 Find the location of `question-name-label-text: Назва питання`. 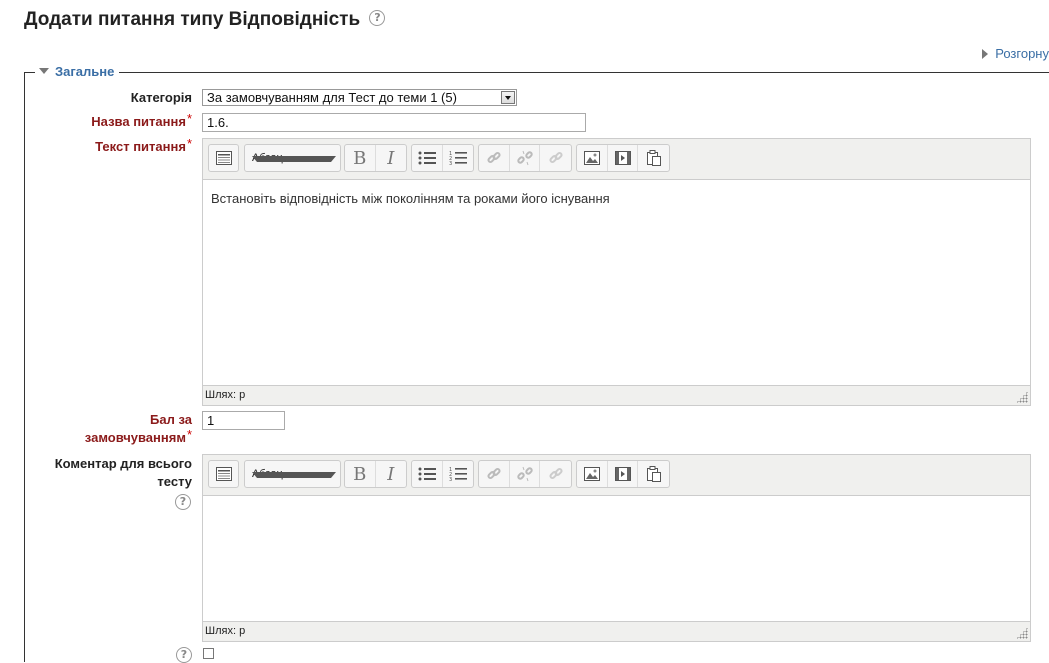

question-name-label-text: Назва питання is located at coordinates (138, 121).